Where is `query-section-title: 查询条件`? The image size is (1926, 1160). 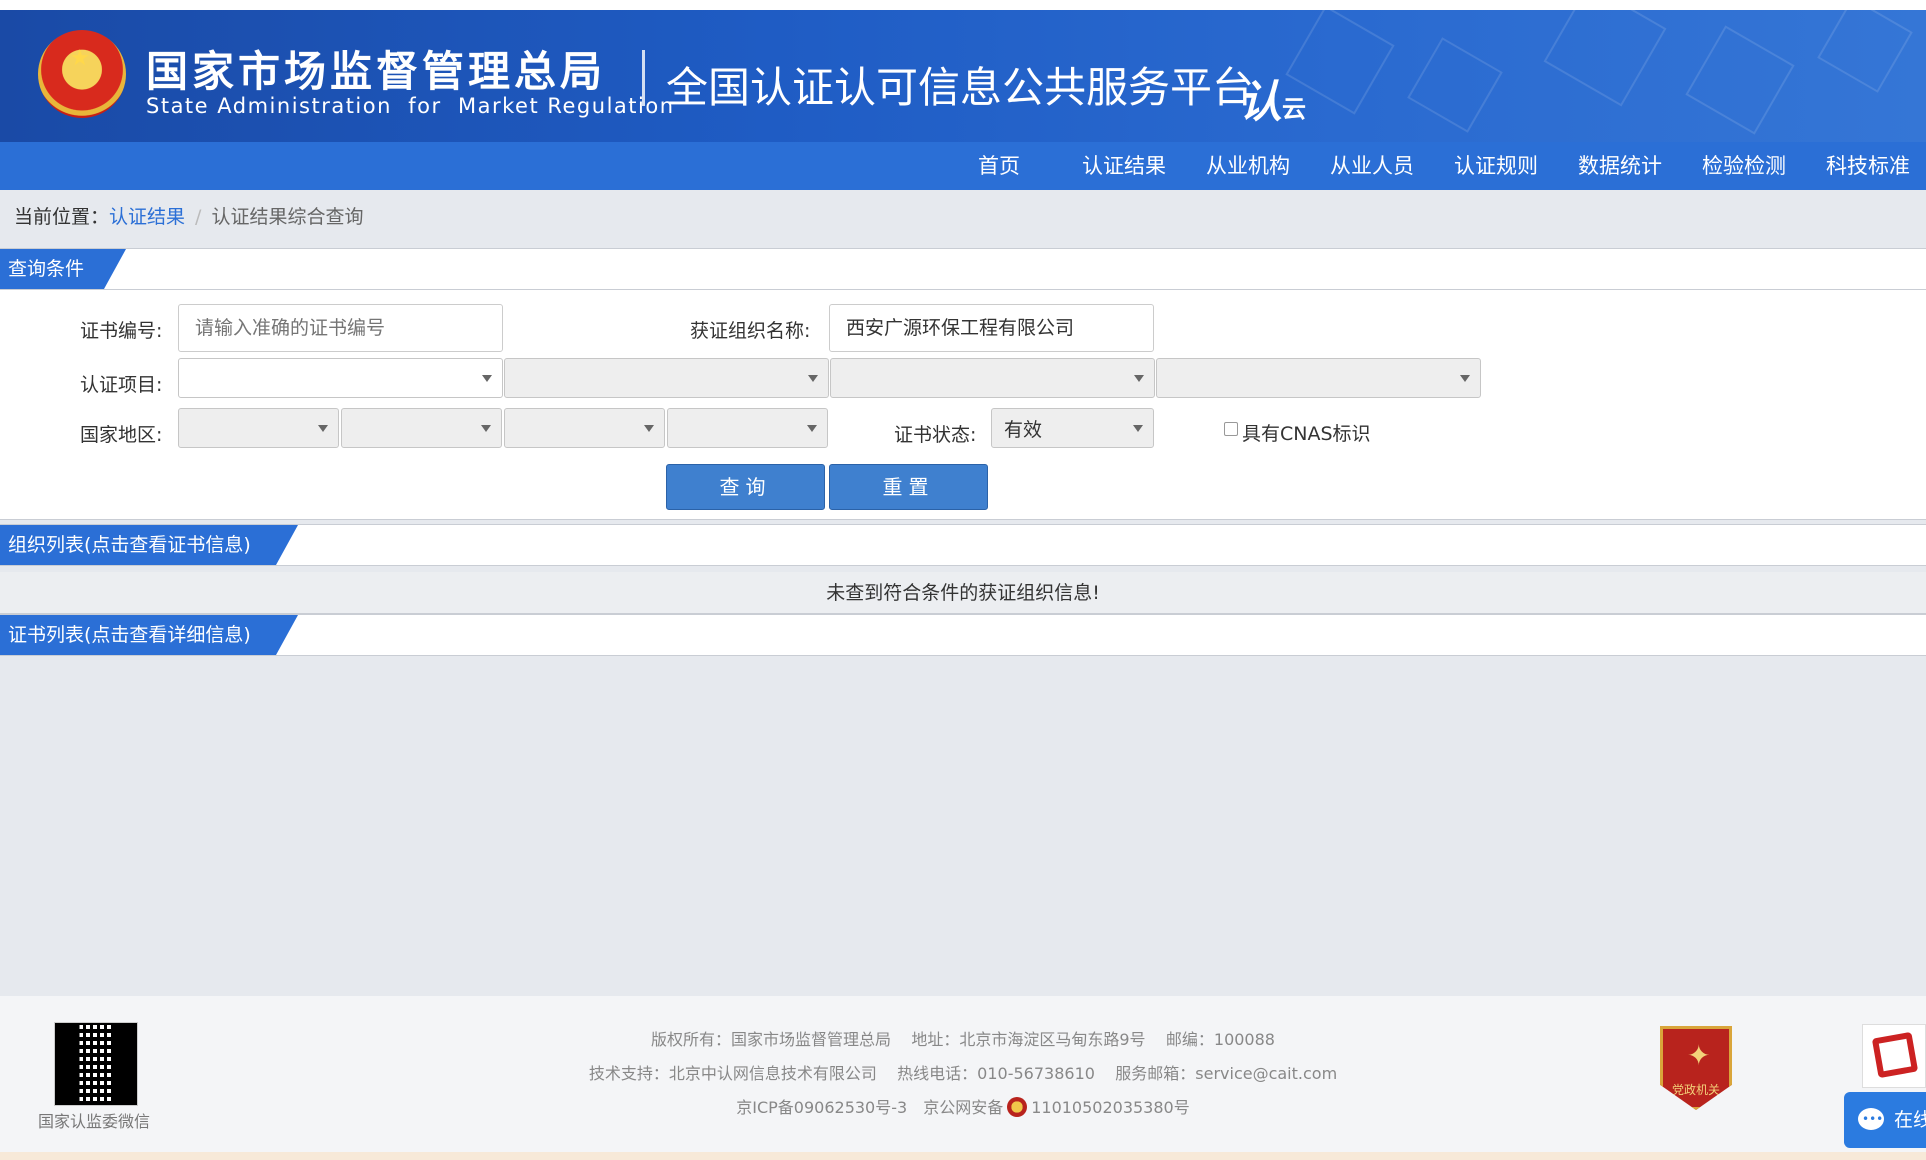 query-section-title: 查询条件 is located at coordinates (63, 269).